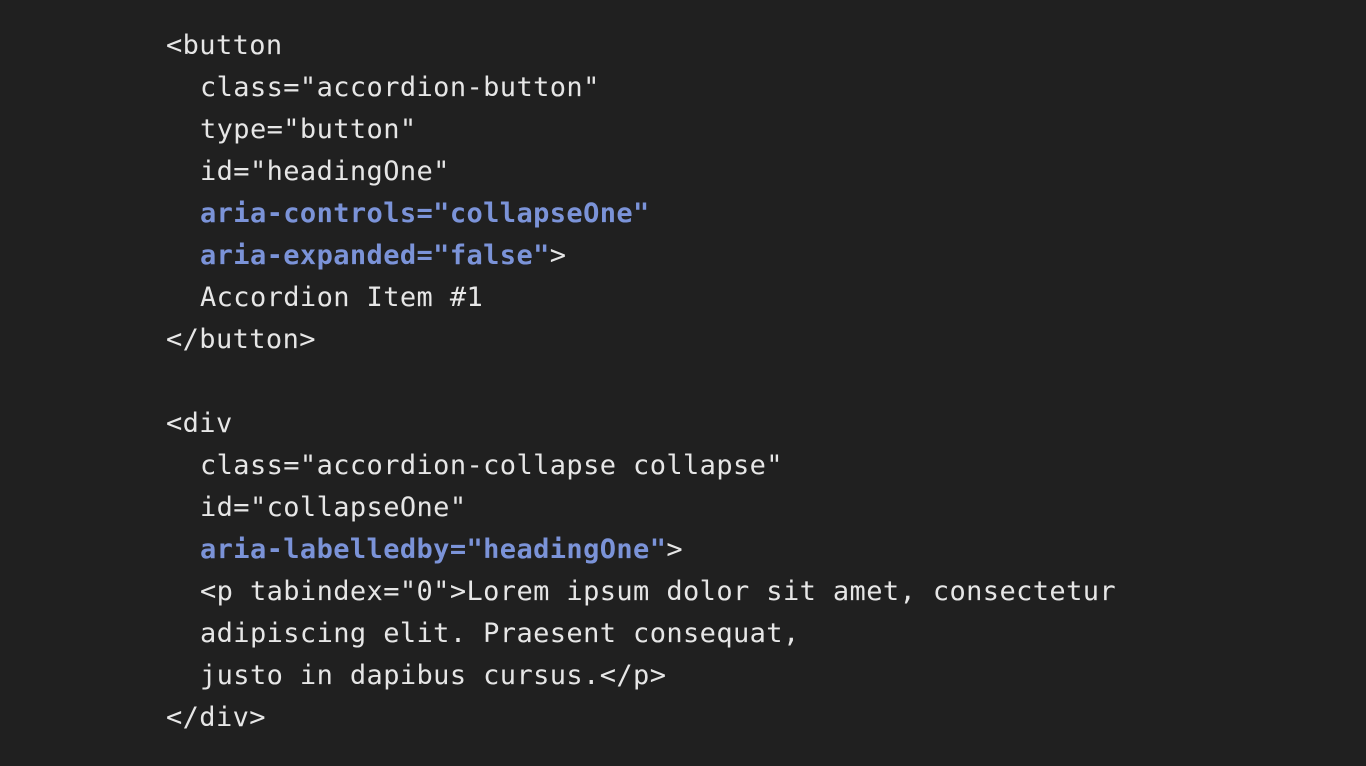  I want to click on code-token: id="headingOne", so click(325, 171).